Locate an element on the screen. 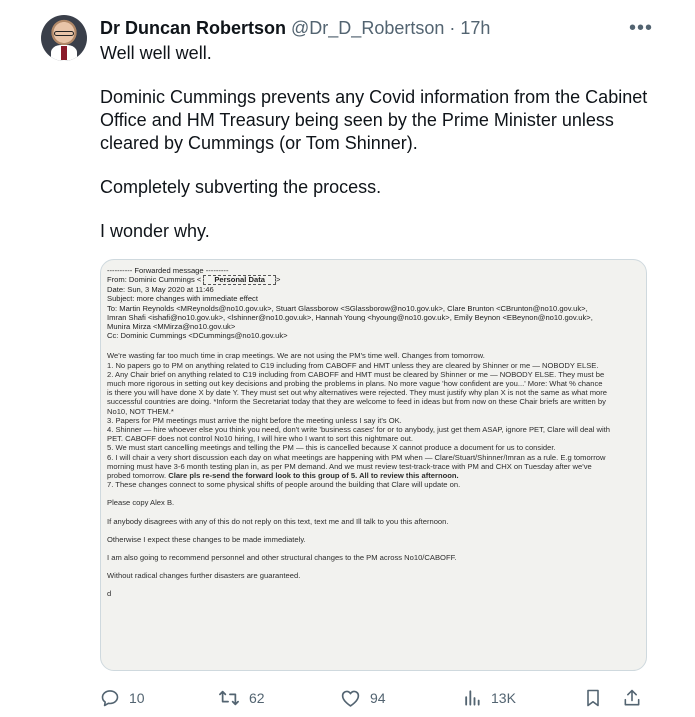 The image size is (695, 717). author-avatar is located at coordinates (64, 38).